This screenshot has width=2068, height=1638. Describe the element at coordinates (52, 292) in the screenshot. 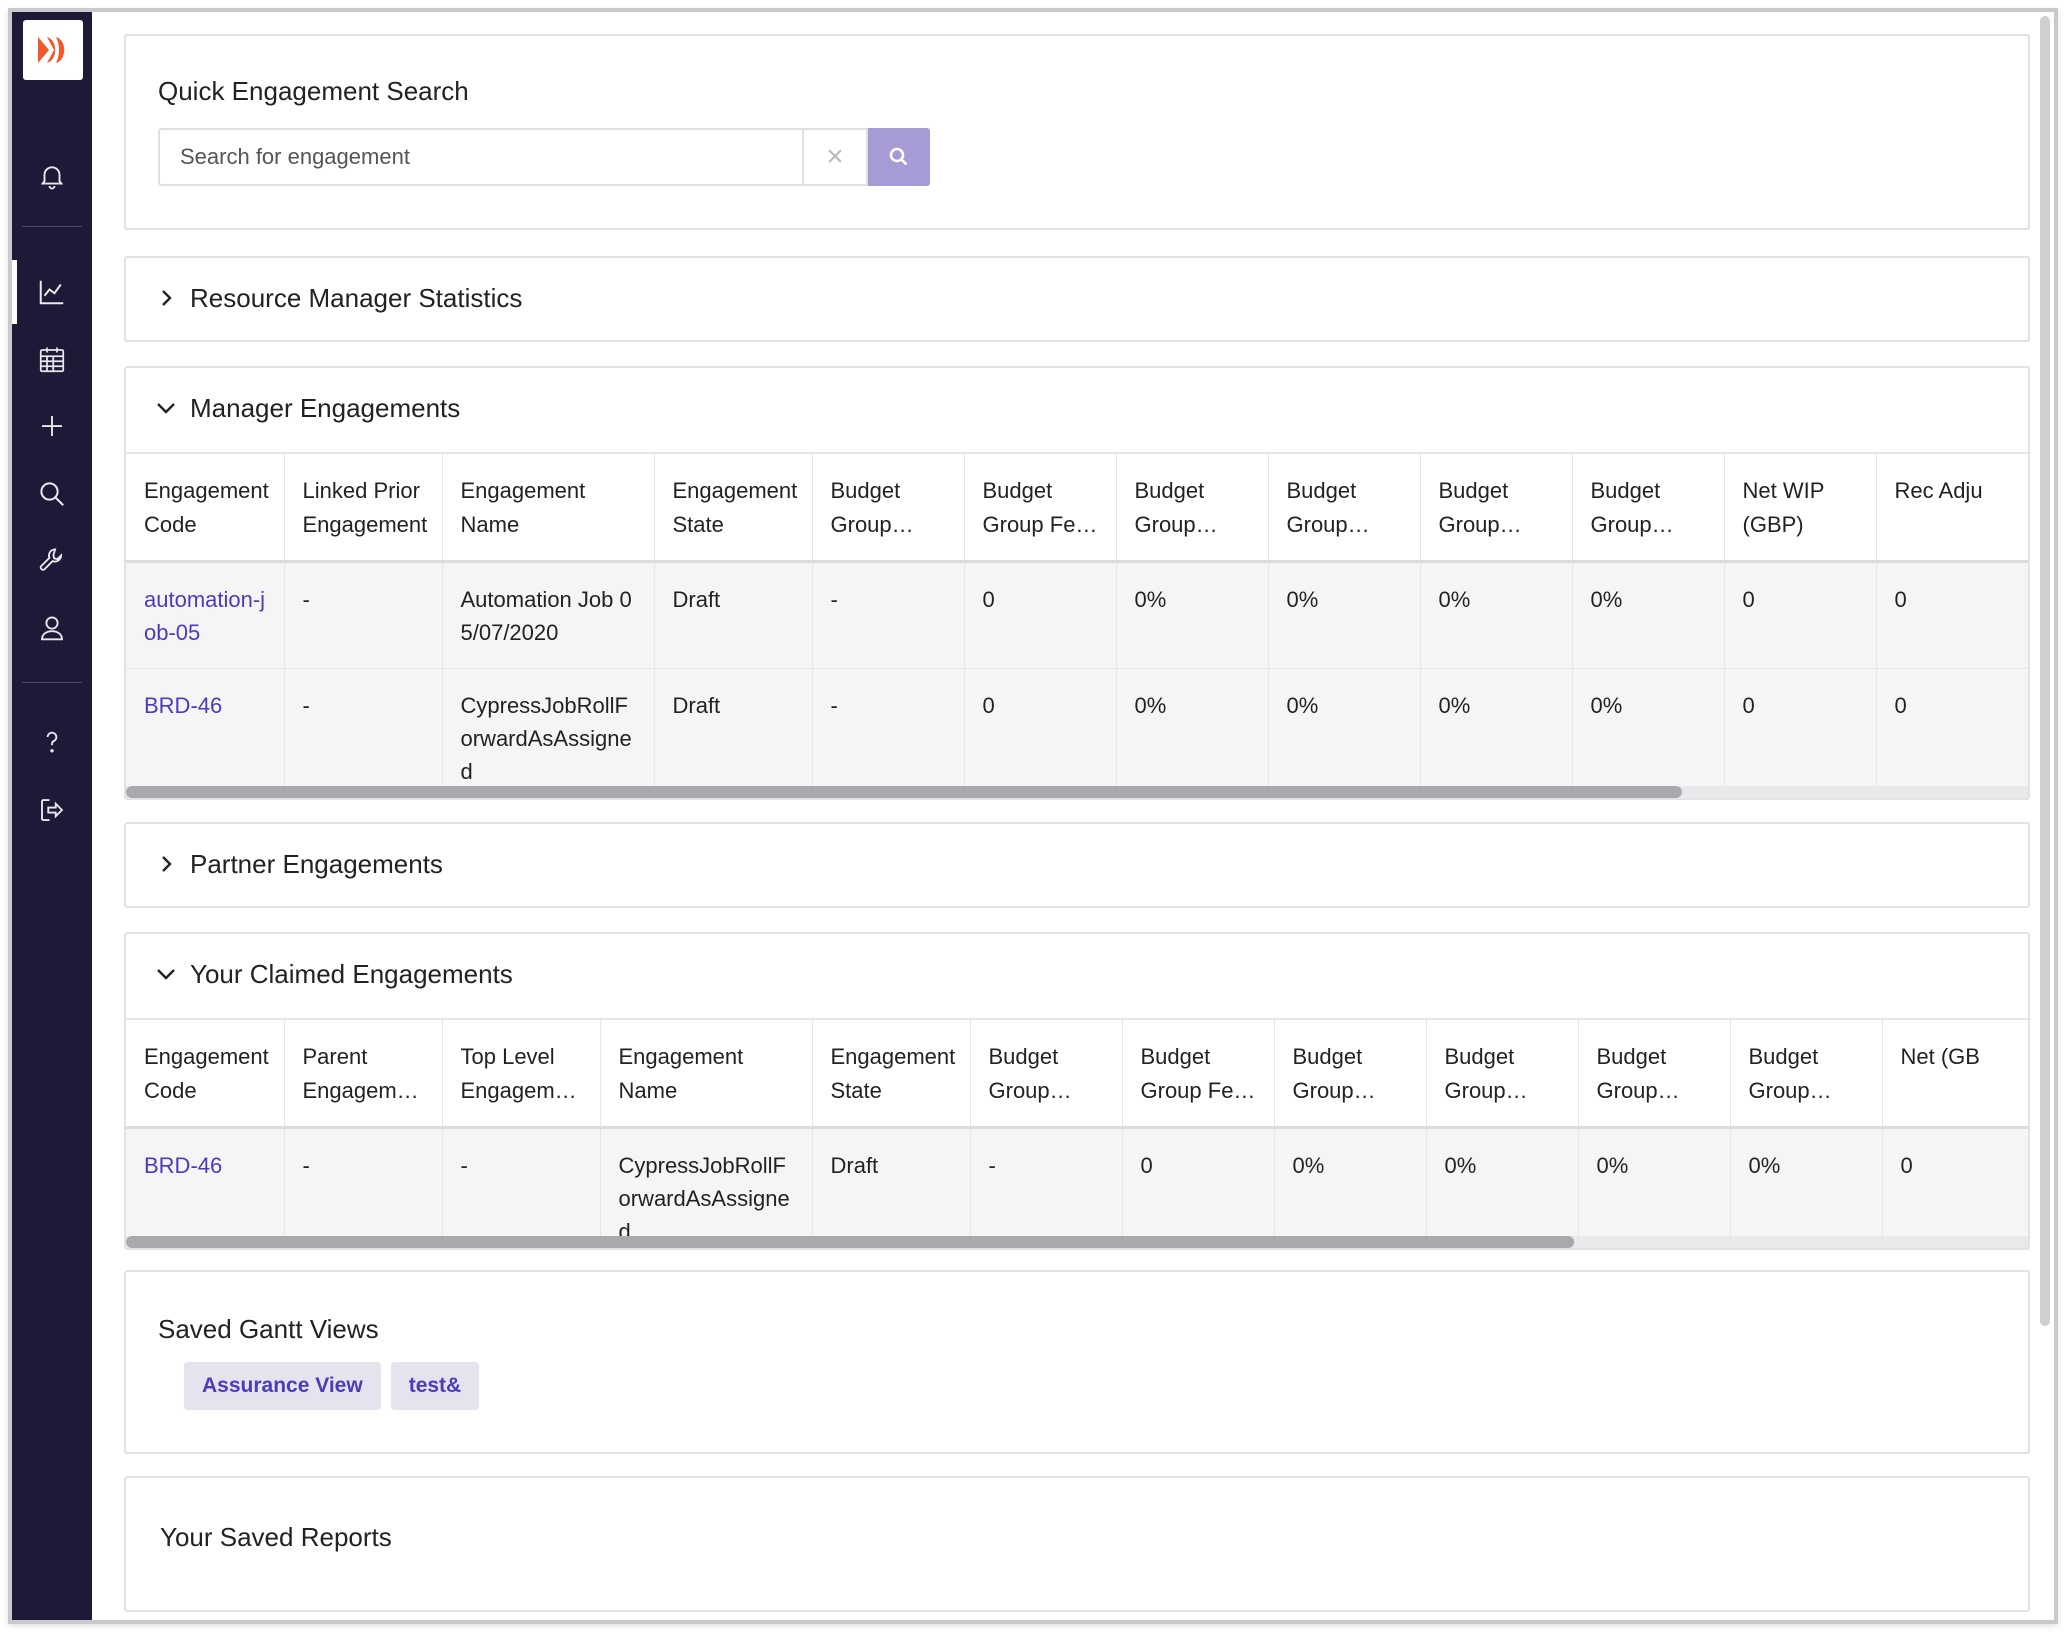

I see `chart-icon` at that location.